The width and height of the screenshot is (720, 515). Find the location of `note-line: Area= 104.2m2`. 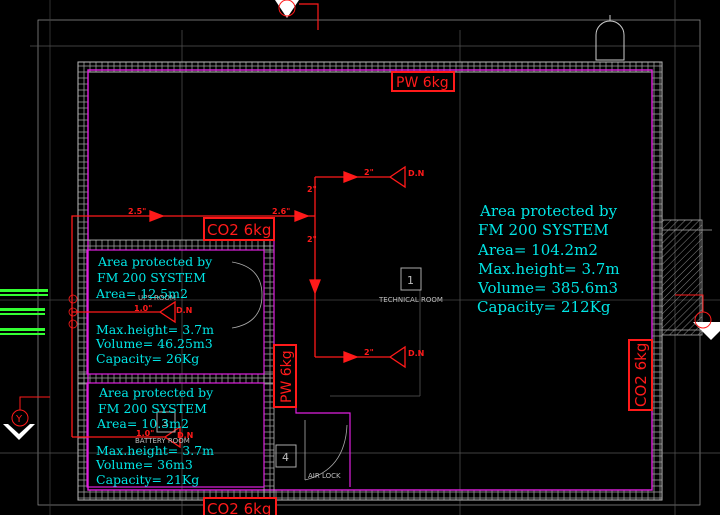

note-line: Area= 104.2m2 is located at coordinates (537, 250).